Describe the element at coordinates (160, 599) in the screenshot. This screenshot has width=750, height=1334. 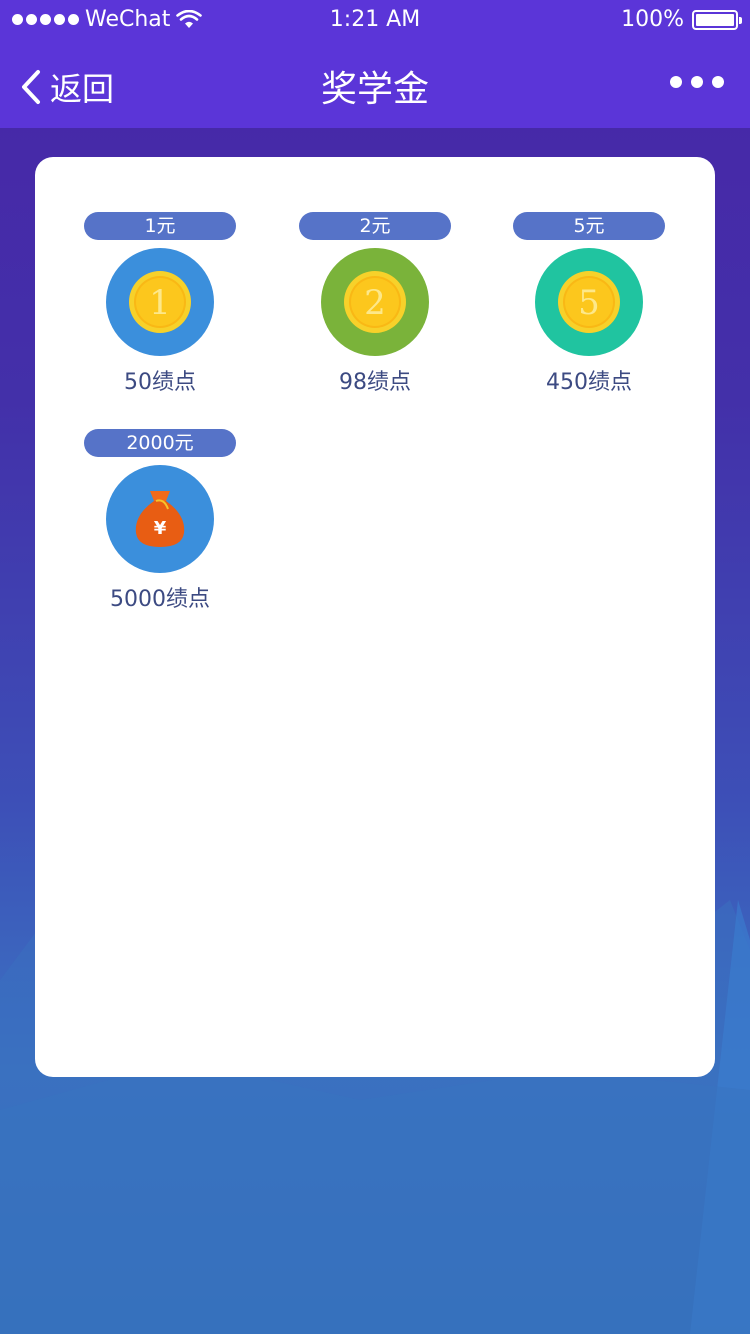
I see `reward-points: 5000绩点` at that location.